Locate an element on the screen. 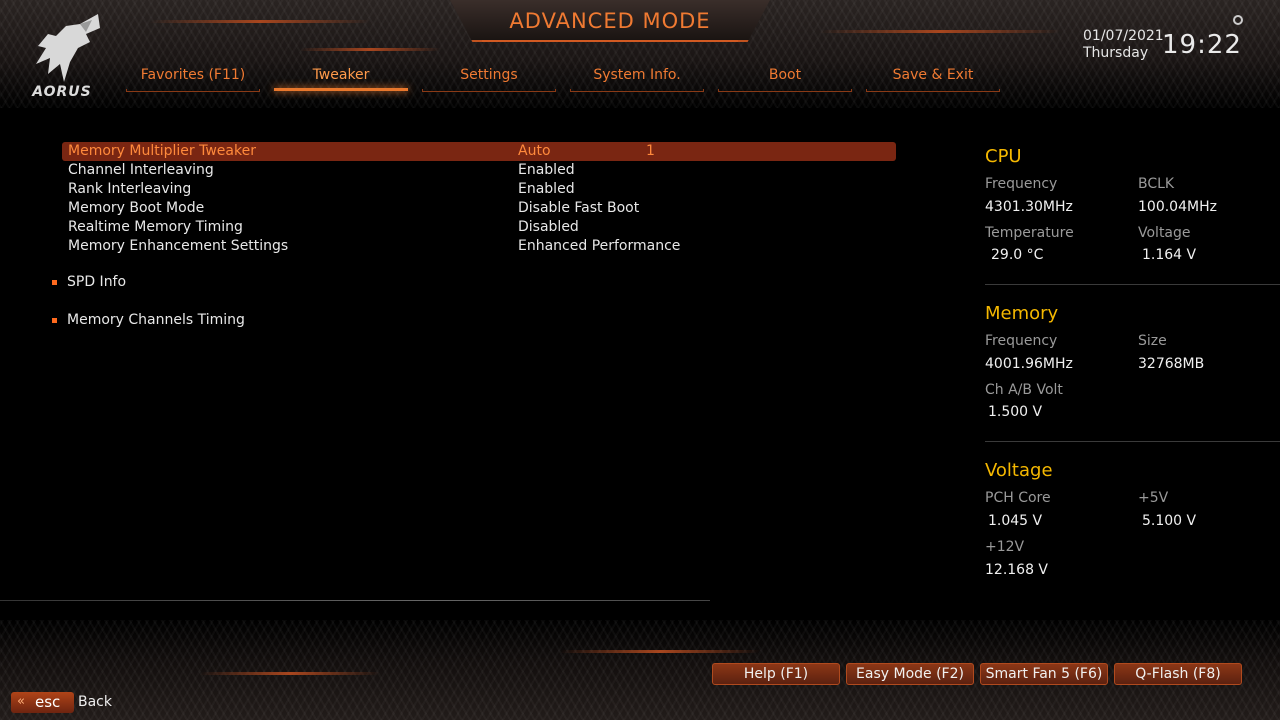 This screenshot has width=1280, height=720. q-flash-button: Q-Flash (F8) is located at coordinates (1178, 674).